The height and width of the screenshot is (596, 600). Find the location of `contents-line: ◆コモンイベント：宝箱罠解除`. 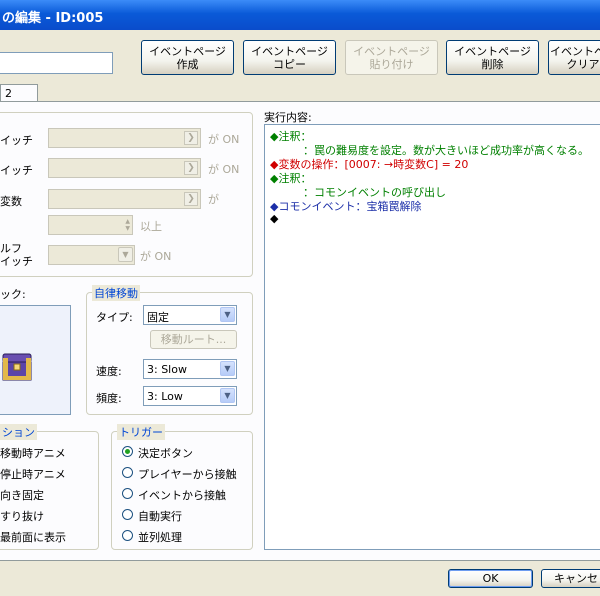

contents-line: ◆コモンイベント：宝箱罠解除 is located at coordinates (345, 206).